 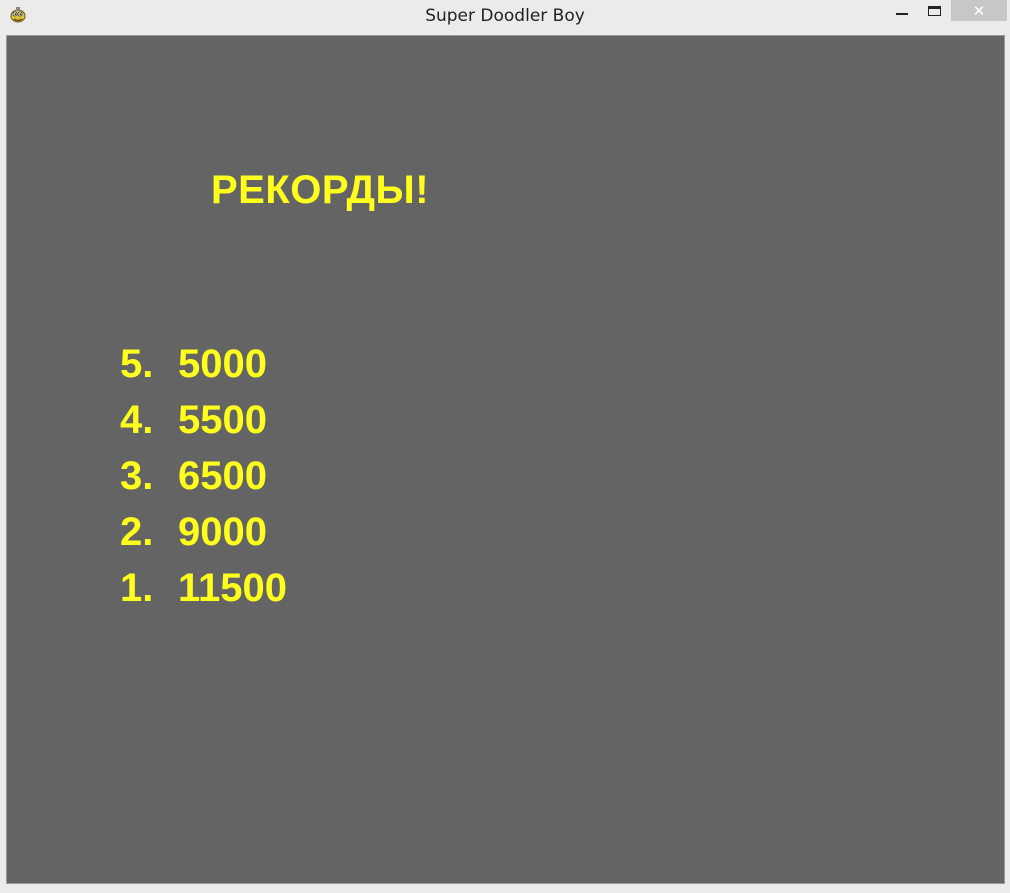 I want to click on score-row: 4. 5500, so click(x=203, y=420).